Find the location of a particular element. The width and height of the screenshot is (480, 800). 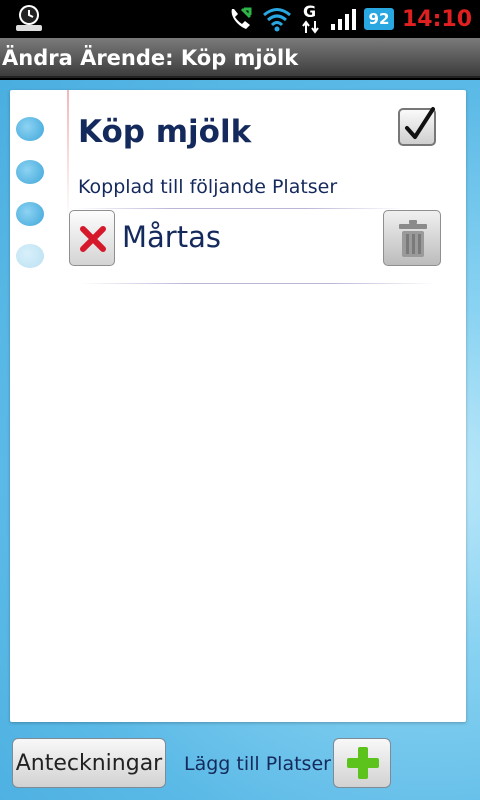

battery-level: 92 is located at coordinates (379, 19).